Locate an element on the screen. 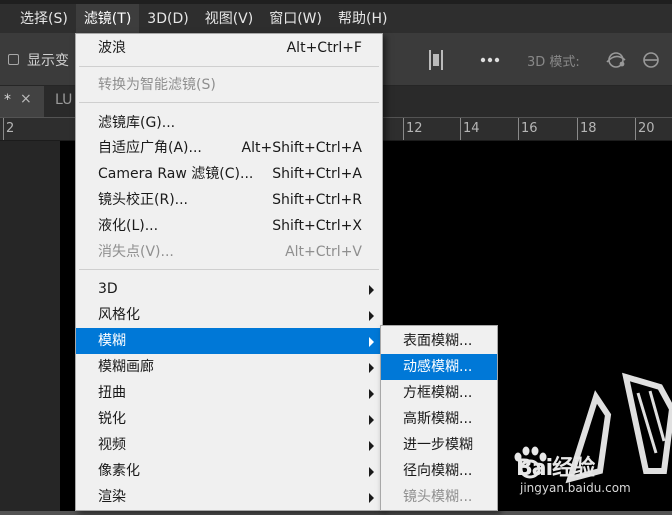 This screenshot has height=515, width=672. more-options-icon is located at coordinates (490, 60).